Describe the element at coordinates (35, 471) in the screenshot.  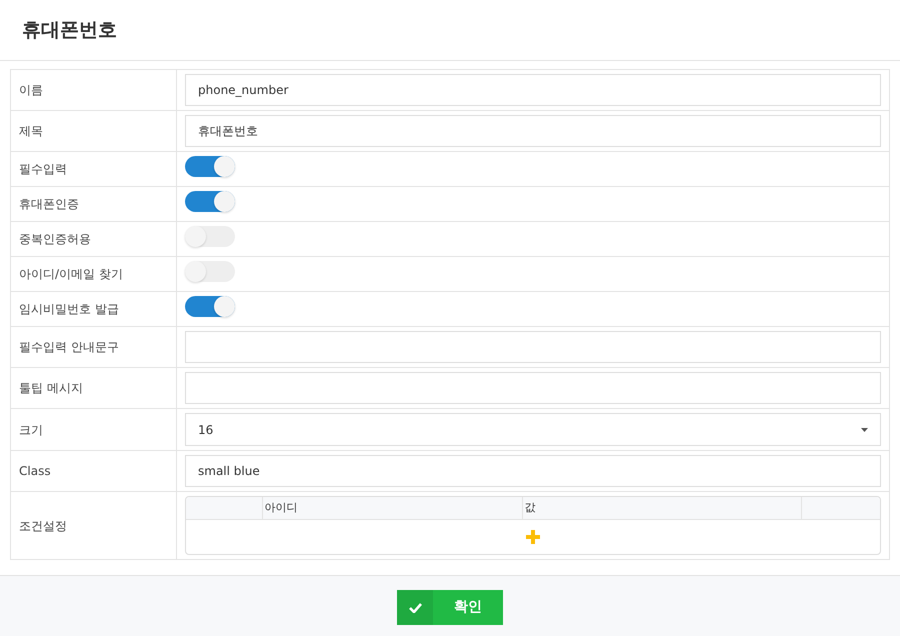
I see `field-label: Class` at that location.